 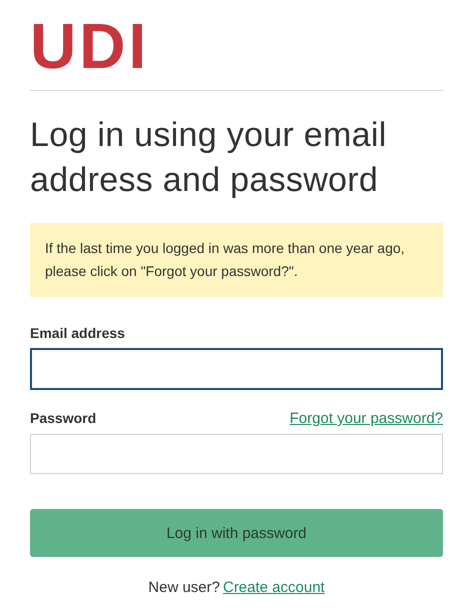 I want to click on field-label: Password, so click(x=63, y=418).